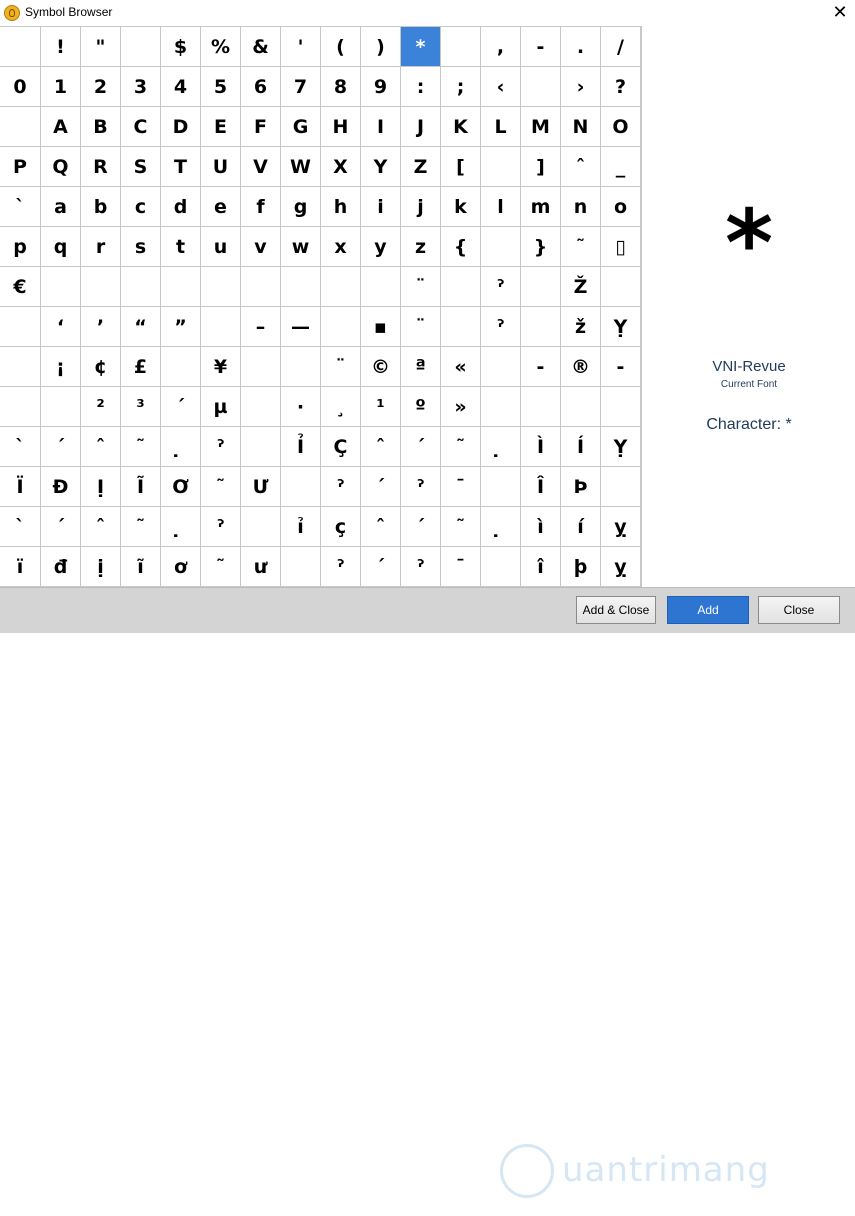  Describe the element at coordinates (261, 327) in the screenshot. I see `symbol-cell: –` at that location.